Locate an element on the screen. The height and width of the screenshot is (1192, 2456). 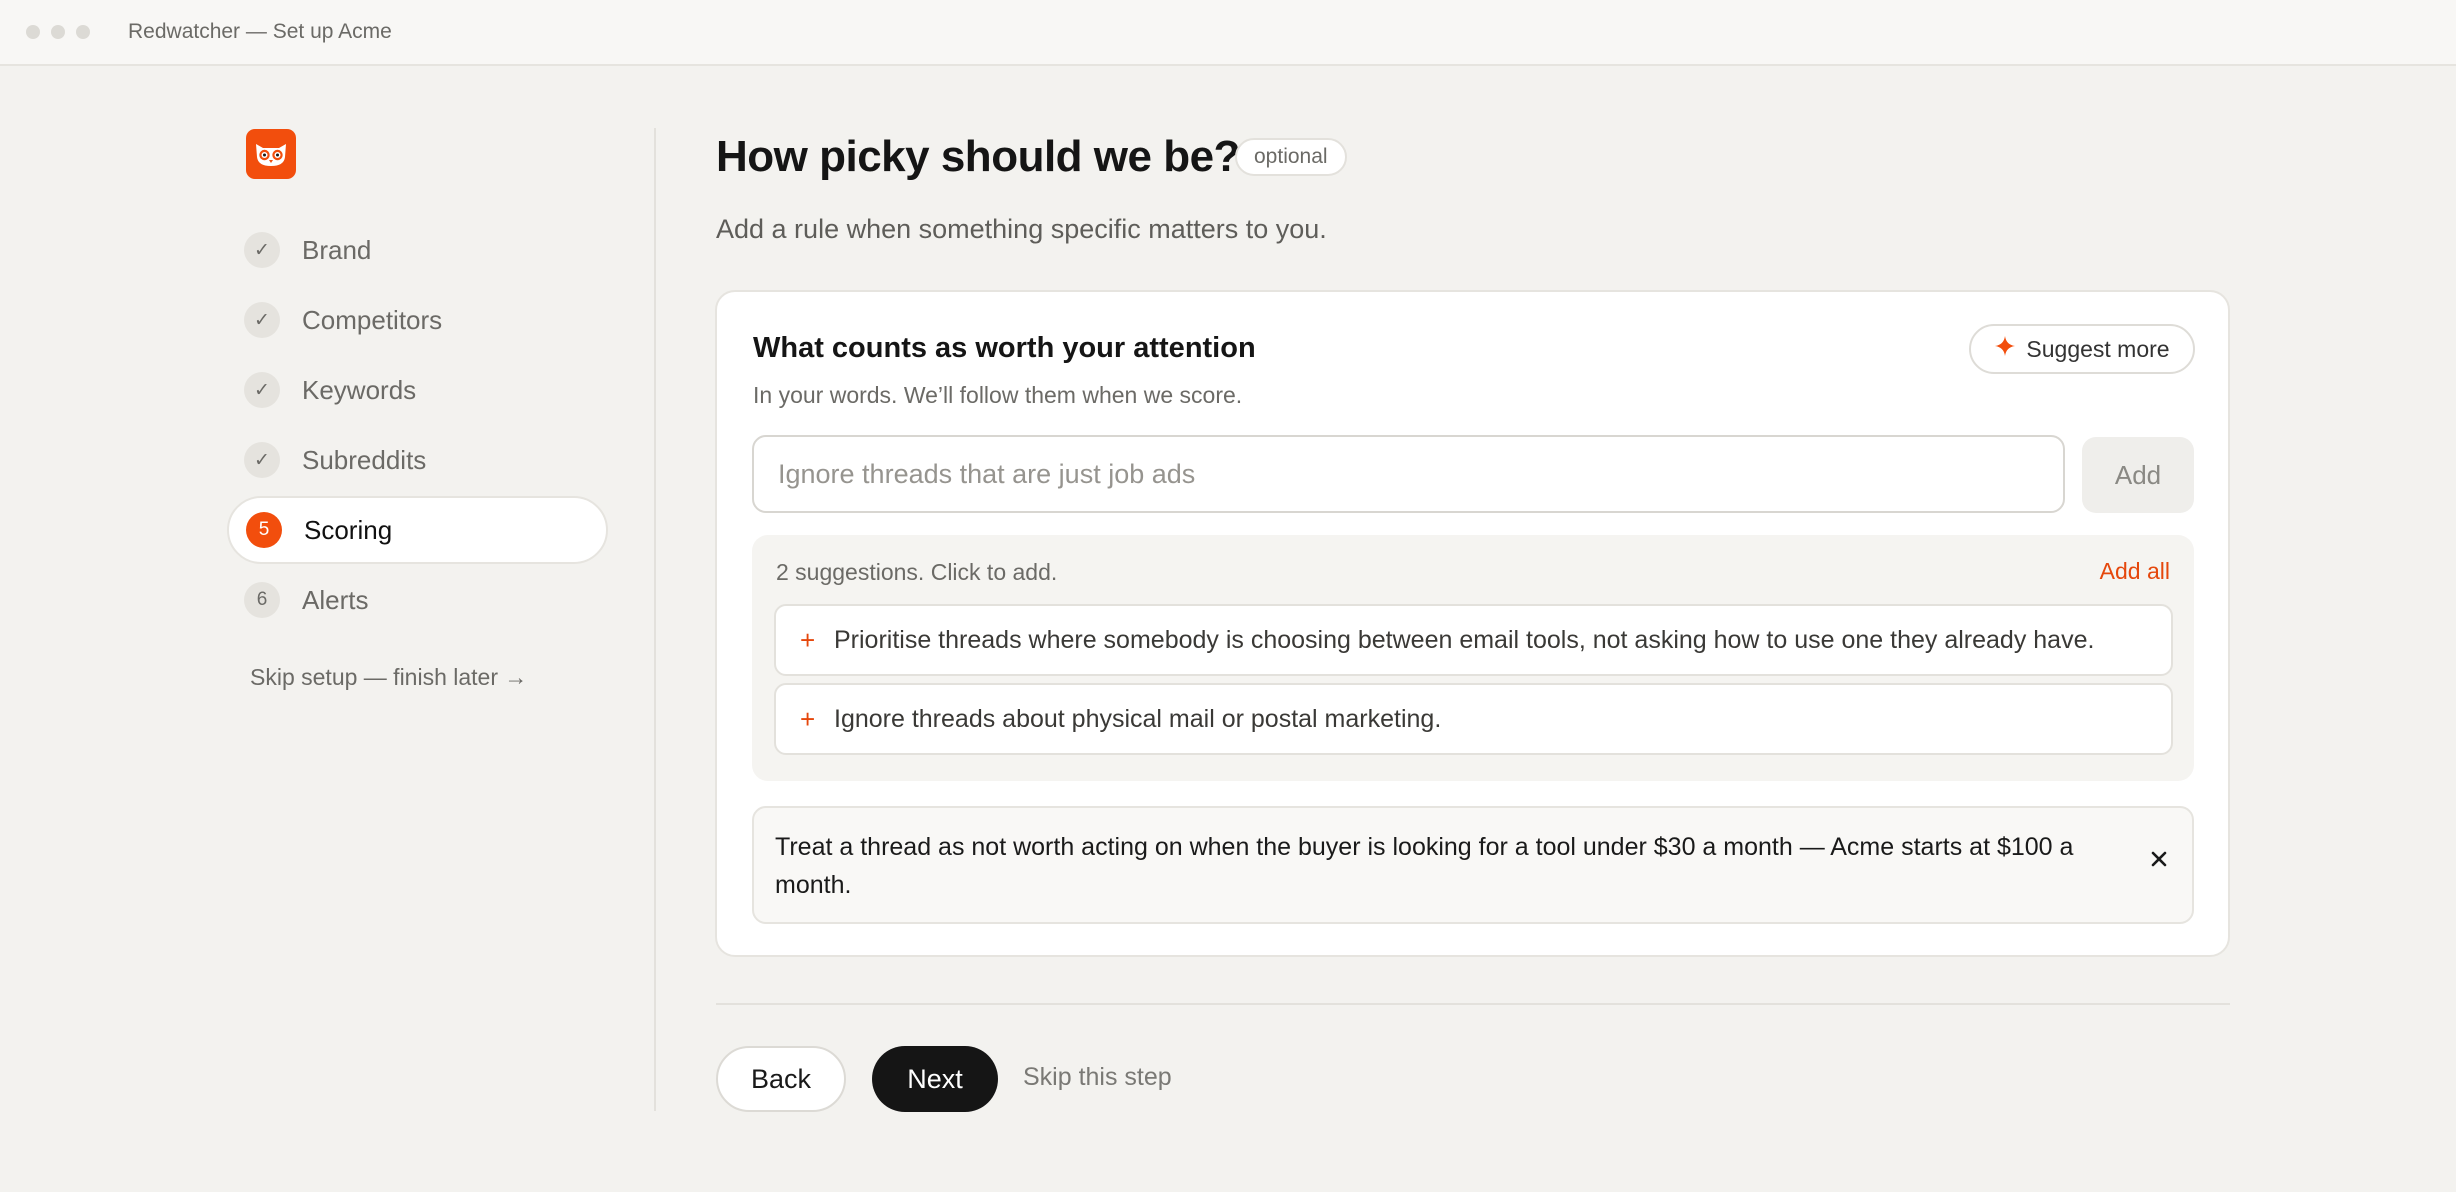
next-button: Next is located at coordinates (935, 1079).